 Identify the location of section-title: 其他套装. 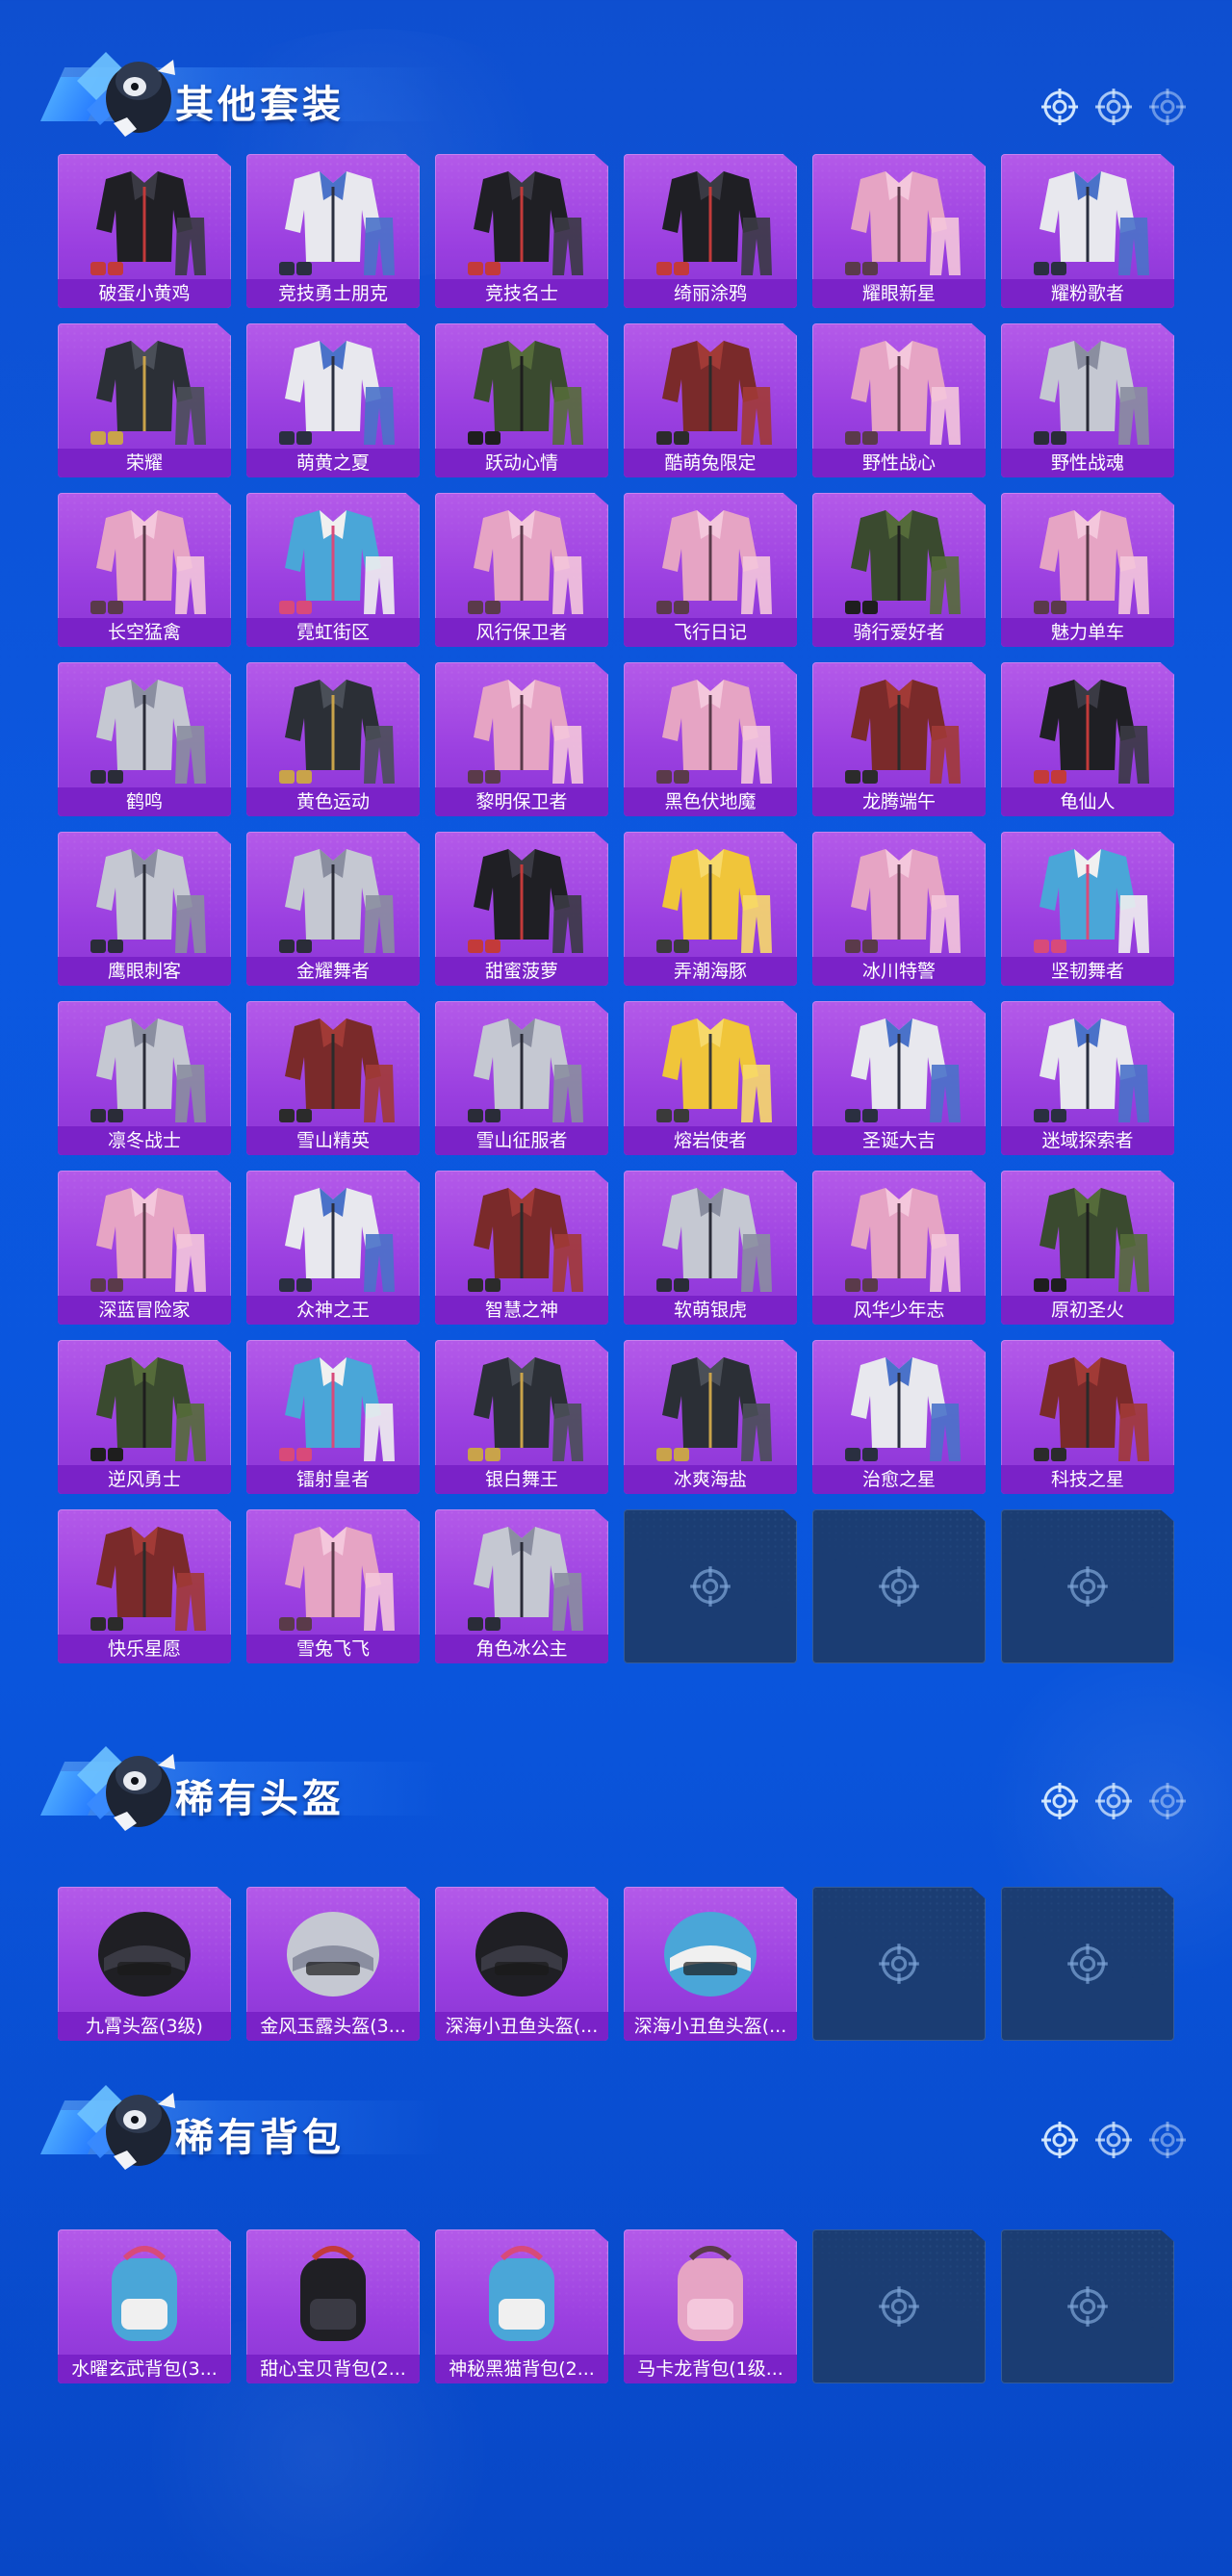
(260, 105).